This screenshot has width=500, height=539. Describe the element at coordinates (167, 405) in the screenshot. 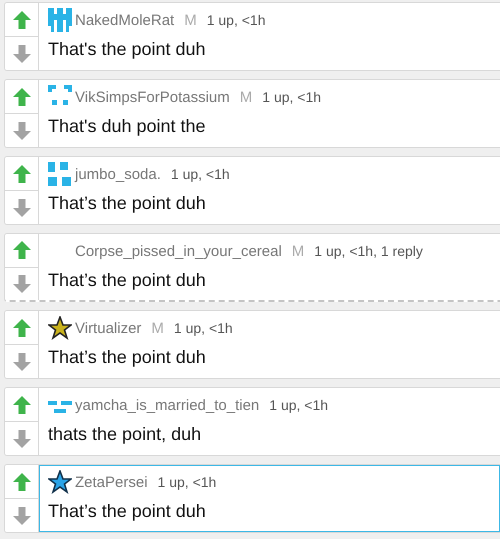

I see `username-link: yamcha_is_married_to_tien` at that location.